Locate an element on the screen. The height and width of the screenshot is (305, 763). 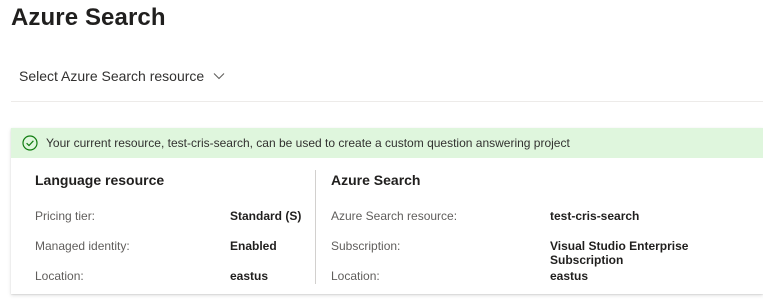
azure-search-resource-value: test-cris-search is located at coordinates (595, 216).